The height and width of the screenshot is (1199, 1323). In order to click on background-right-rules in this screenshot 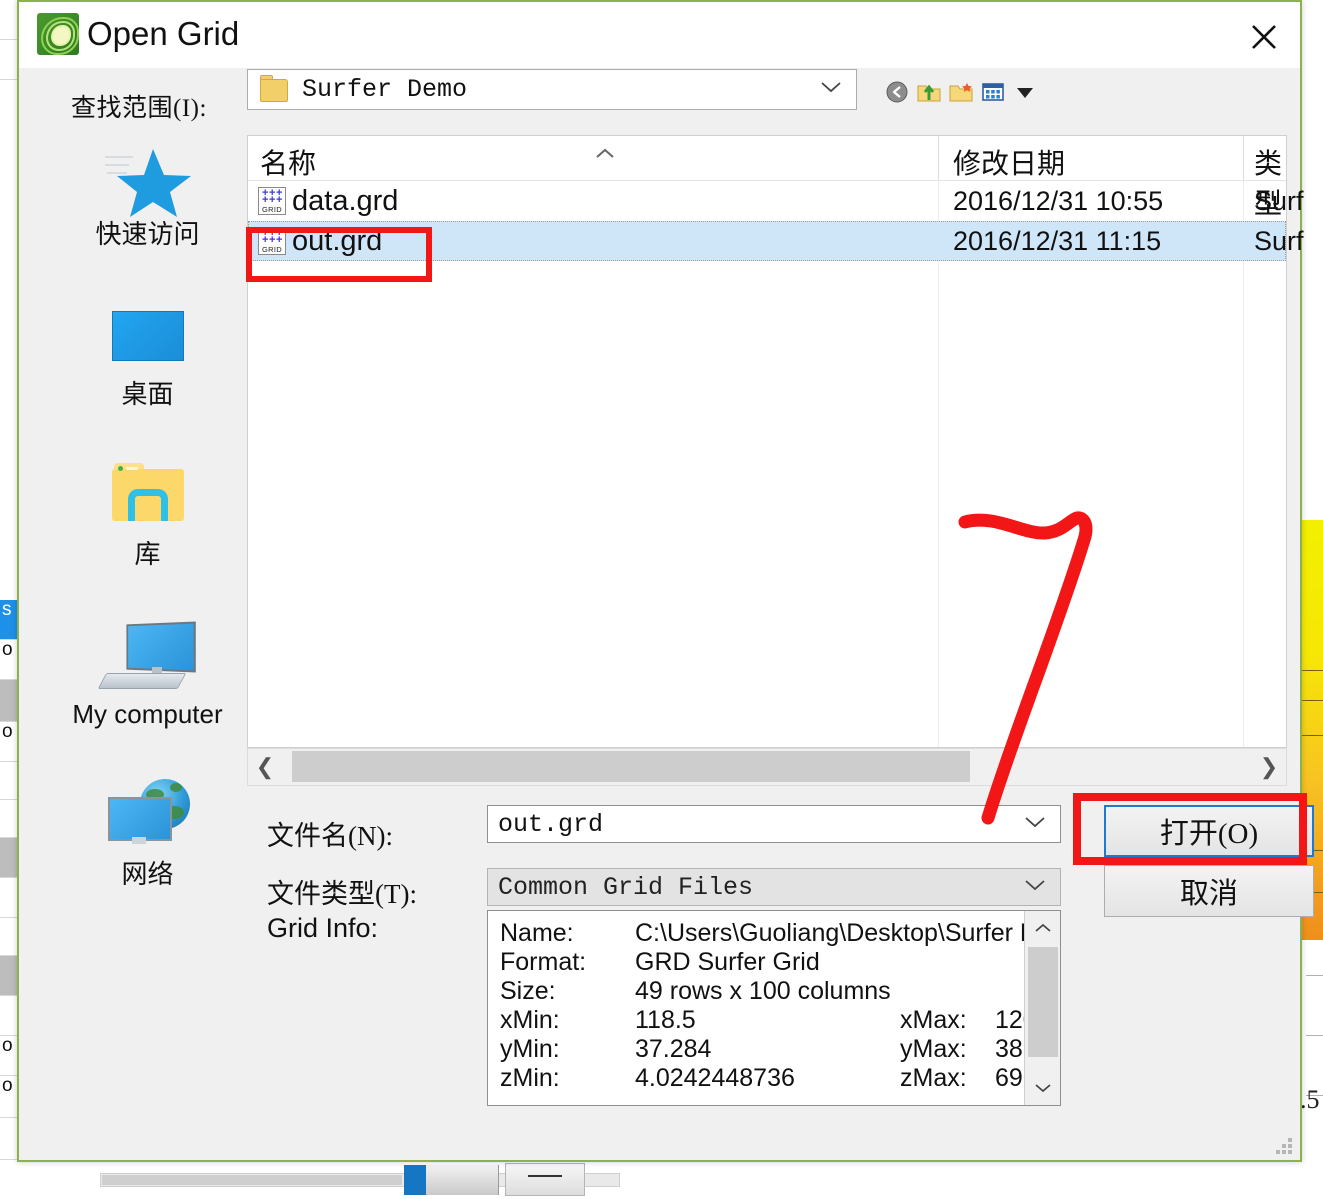, I will do `click(1314, 1065)`.